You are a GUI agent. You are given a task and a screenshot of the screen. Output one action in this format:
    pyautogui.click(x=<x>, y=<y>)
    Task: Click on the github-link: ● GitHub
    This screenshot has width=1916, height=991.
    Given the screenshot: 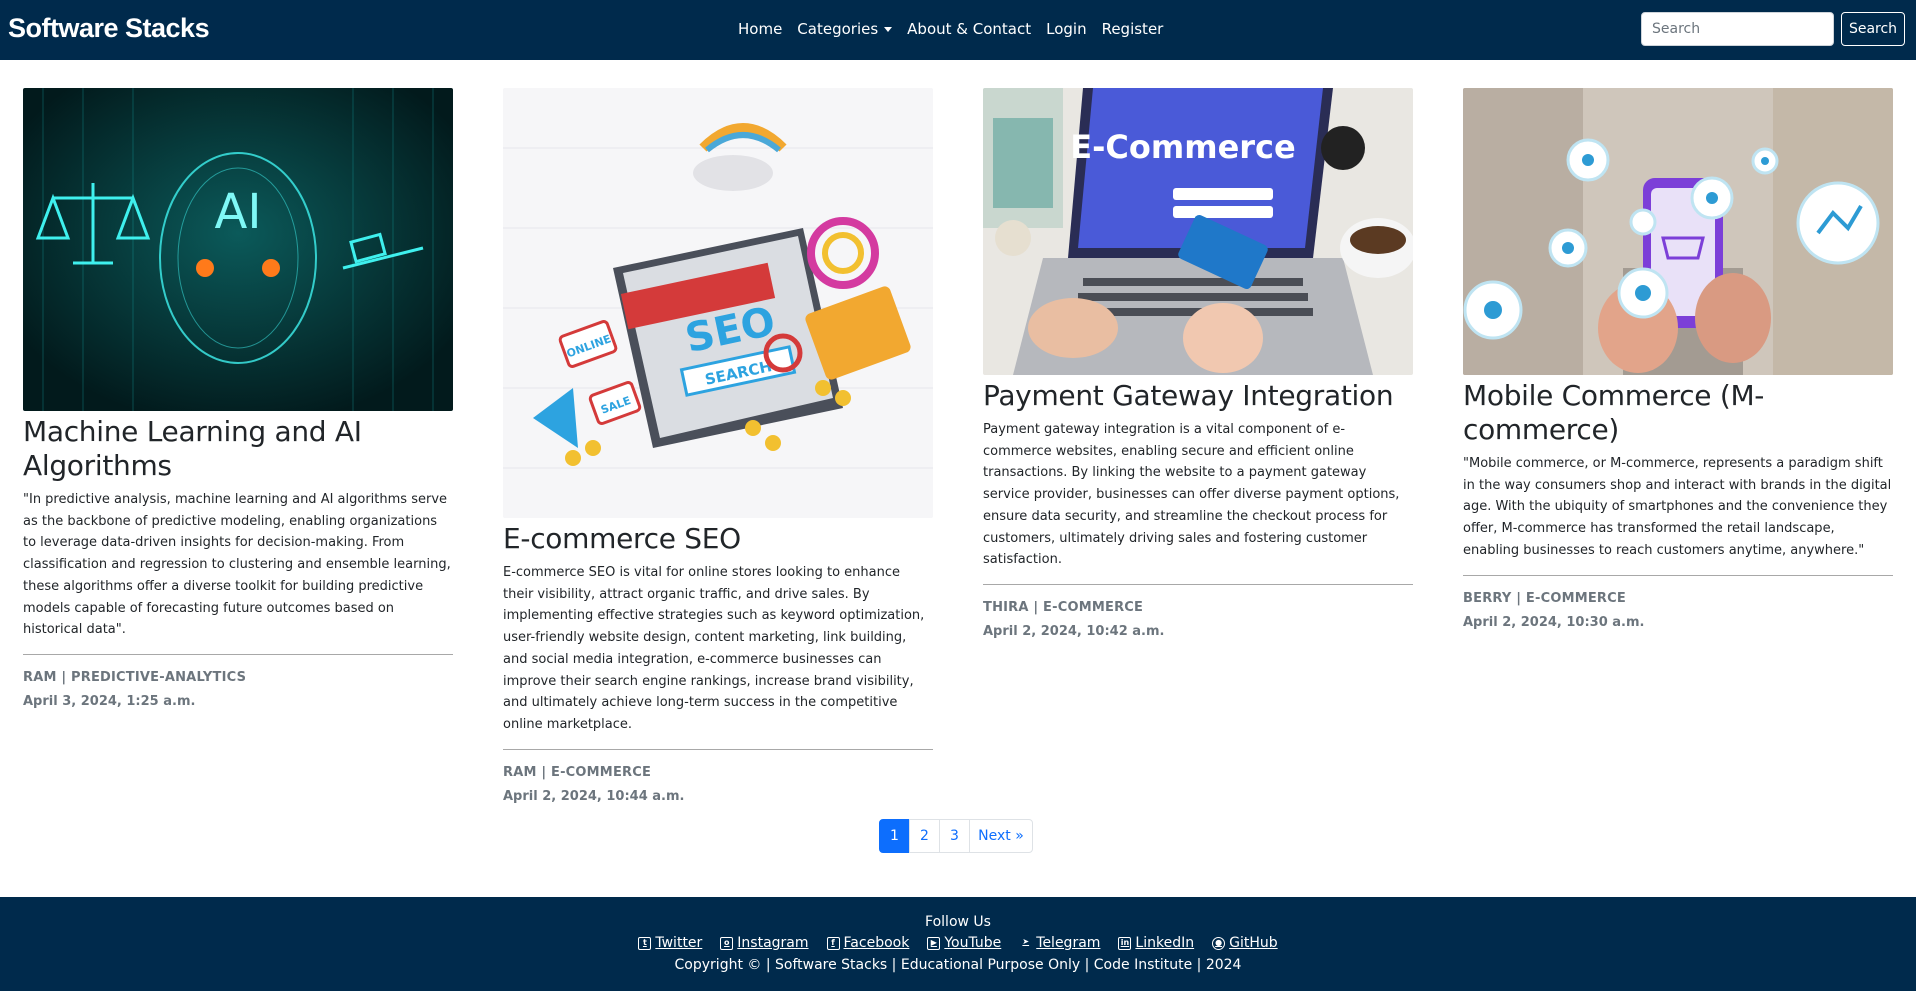 What is the action you would take?
    pyautogui.click(x=1245, y=943)
    